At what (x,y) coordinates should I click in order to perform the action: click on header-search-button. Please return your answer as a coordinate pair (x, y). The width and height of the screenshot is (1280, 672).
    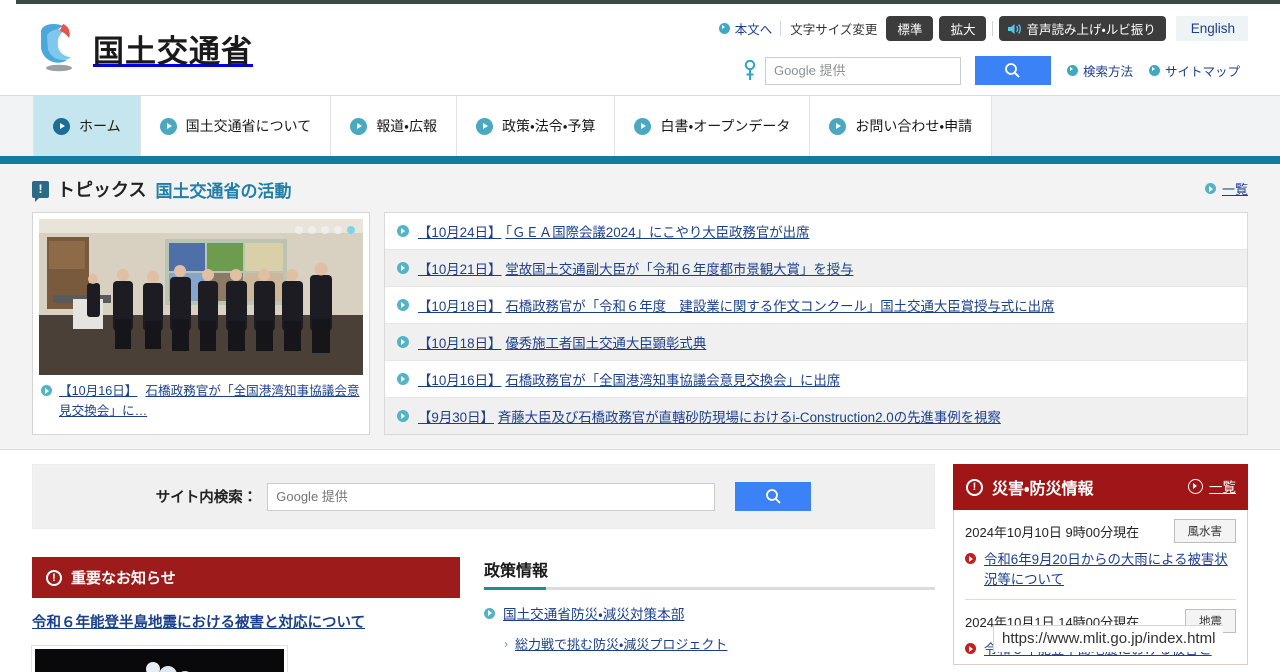
    Looking at the image, I should click on (1012, 70).